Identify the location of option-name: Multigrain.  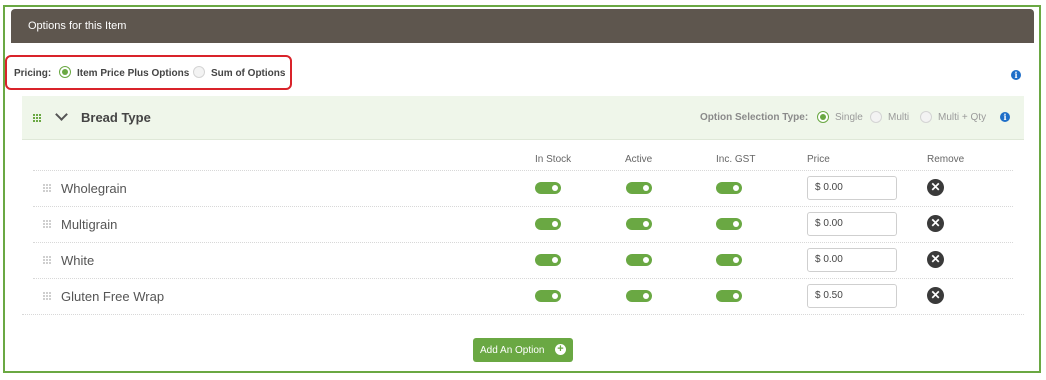
(89, 224).